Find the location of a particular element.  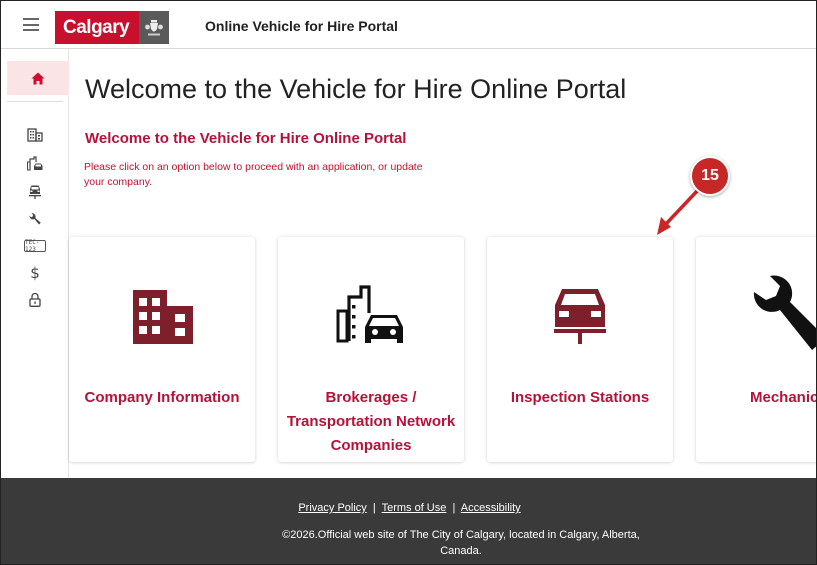

mechanic-wrench-icon is located at coordinates (784, 312).